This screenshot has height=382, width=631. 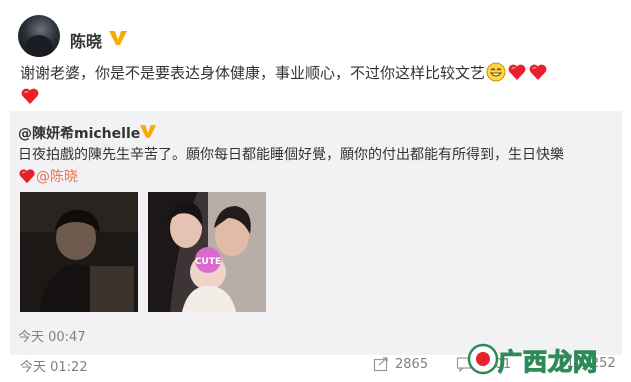 I want to click on repost-author-name: @陳妍希michelle, so click(x=79, y=133).